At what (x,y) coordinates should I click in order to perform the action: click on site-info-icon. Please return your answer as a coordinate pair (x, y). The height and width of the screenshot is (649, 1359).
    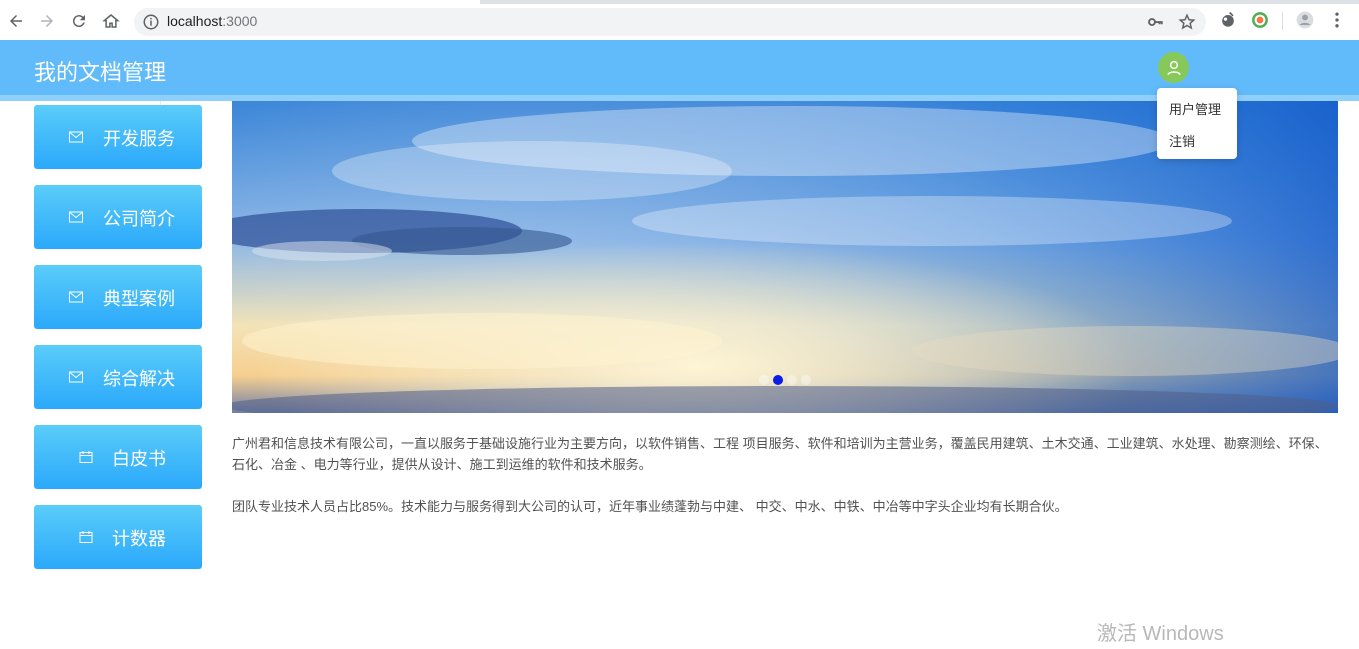
    Looking at the image, I should click on (151, 22).